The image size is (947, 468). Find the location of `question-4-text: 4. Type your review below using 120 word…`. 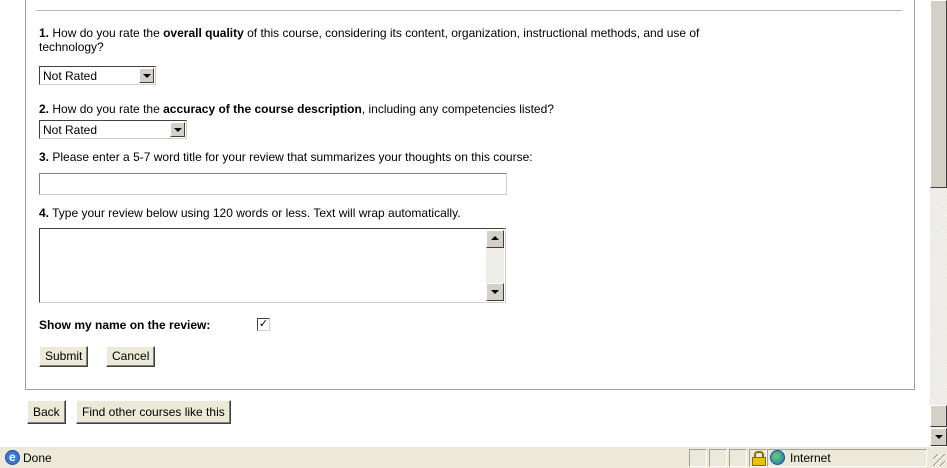

question-4-text: 4. Type your review below using 120 word… is located at coordinates (250, 213).